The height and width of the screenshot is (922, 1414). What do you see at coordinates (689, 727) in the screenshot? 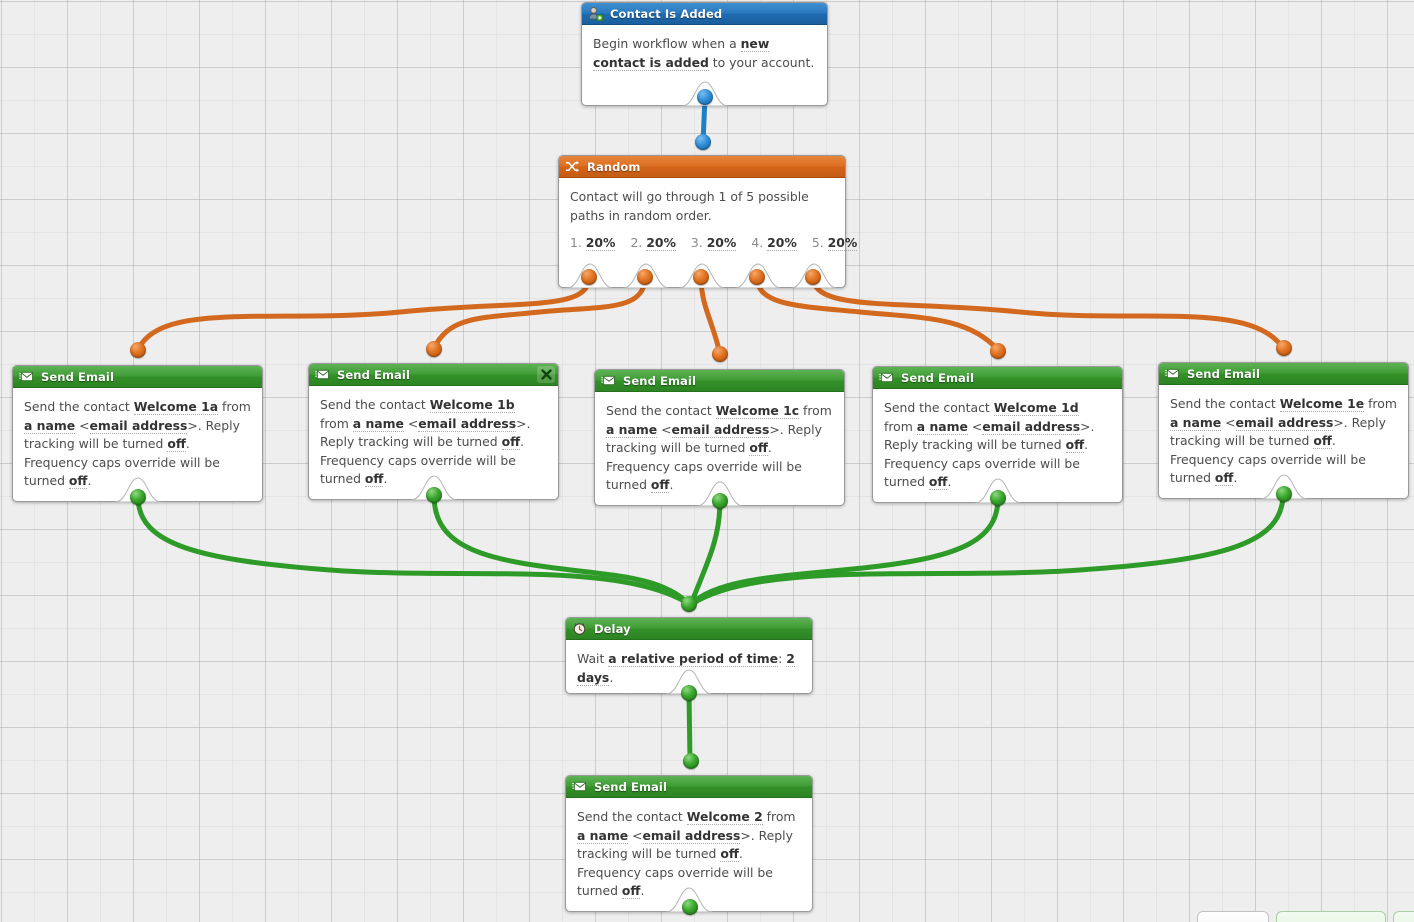
I see `wire-delay-to-email2` at bounding box center [689, 727].